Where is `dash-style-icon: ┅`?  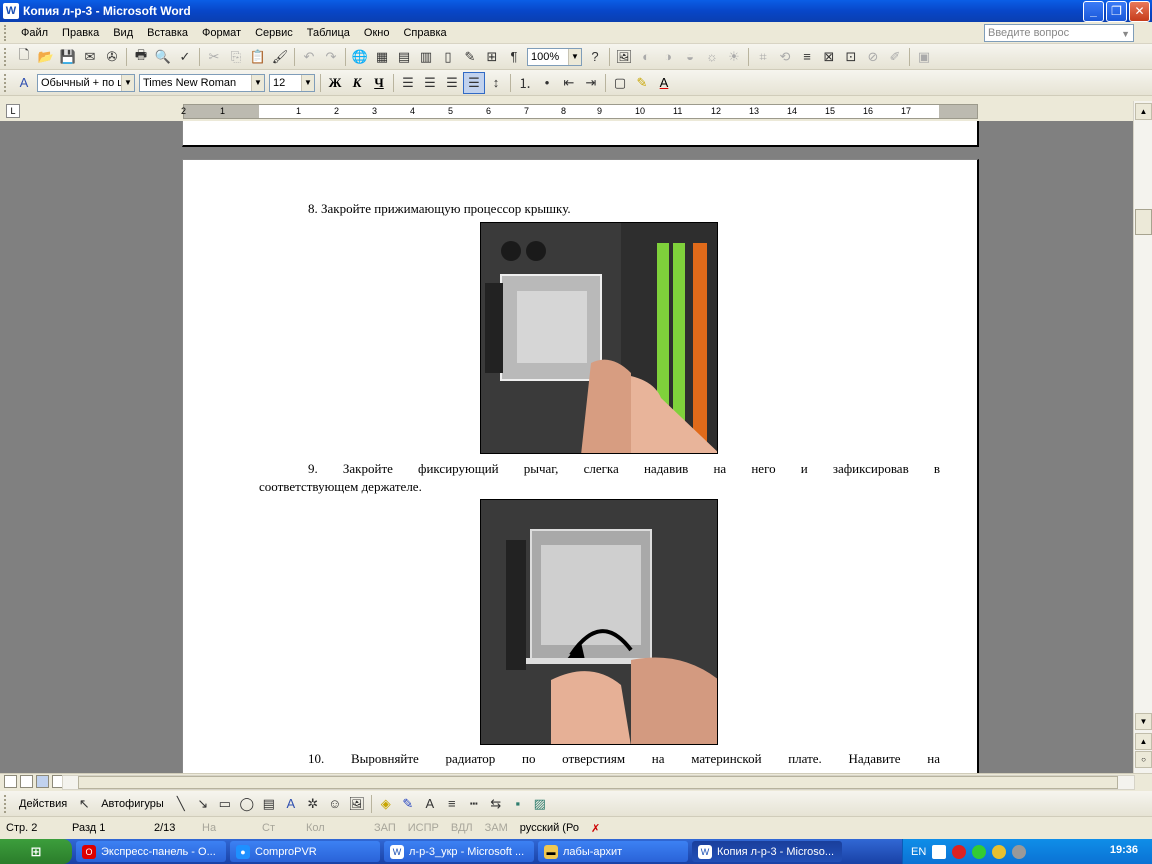 dash-style-icon: ┅ is located at coordinates (474, 804).